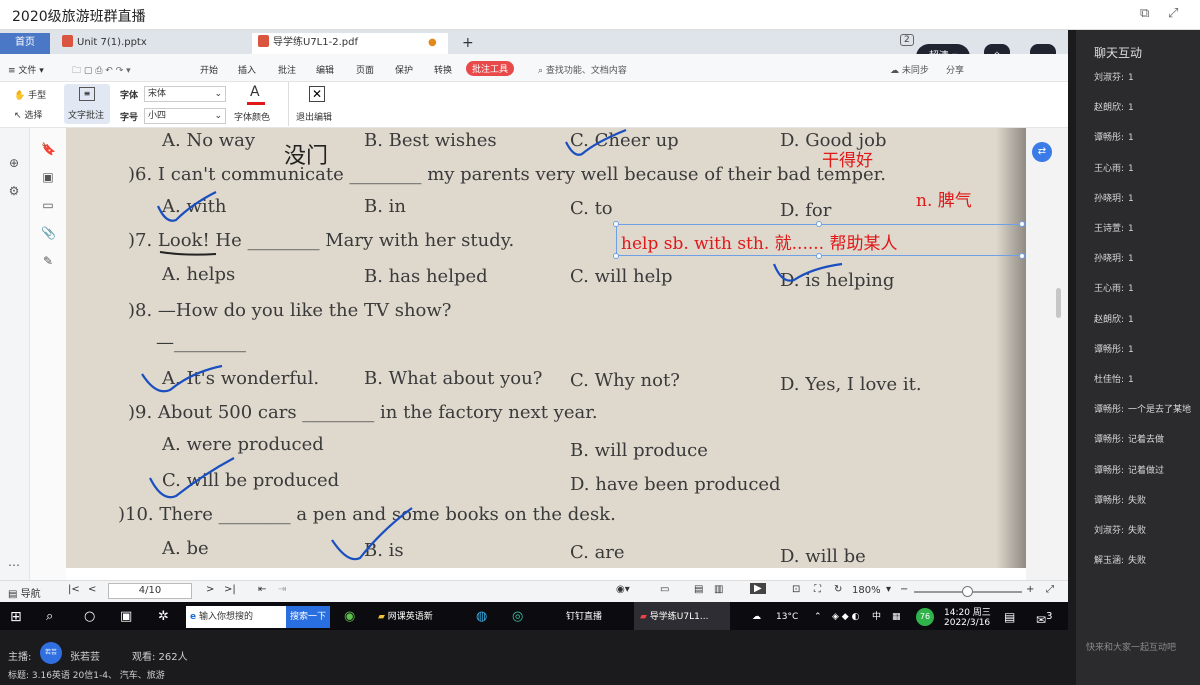 The height and width of the screenshot is (685, 1200). What do you see at coordinates (48, 233) in the screenshot?
I see `attachment-icon: 📎` at bounding box center [48, 233].